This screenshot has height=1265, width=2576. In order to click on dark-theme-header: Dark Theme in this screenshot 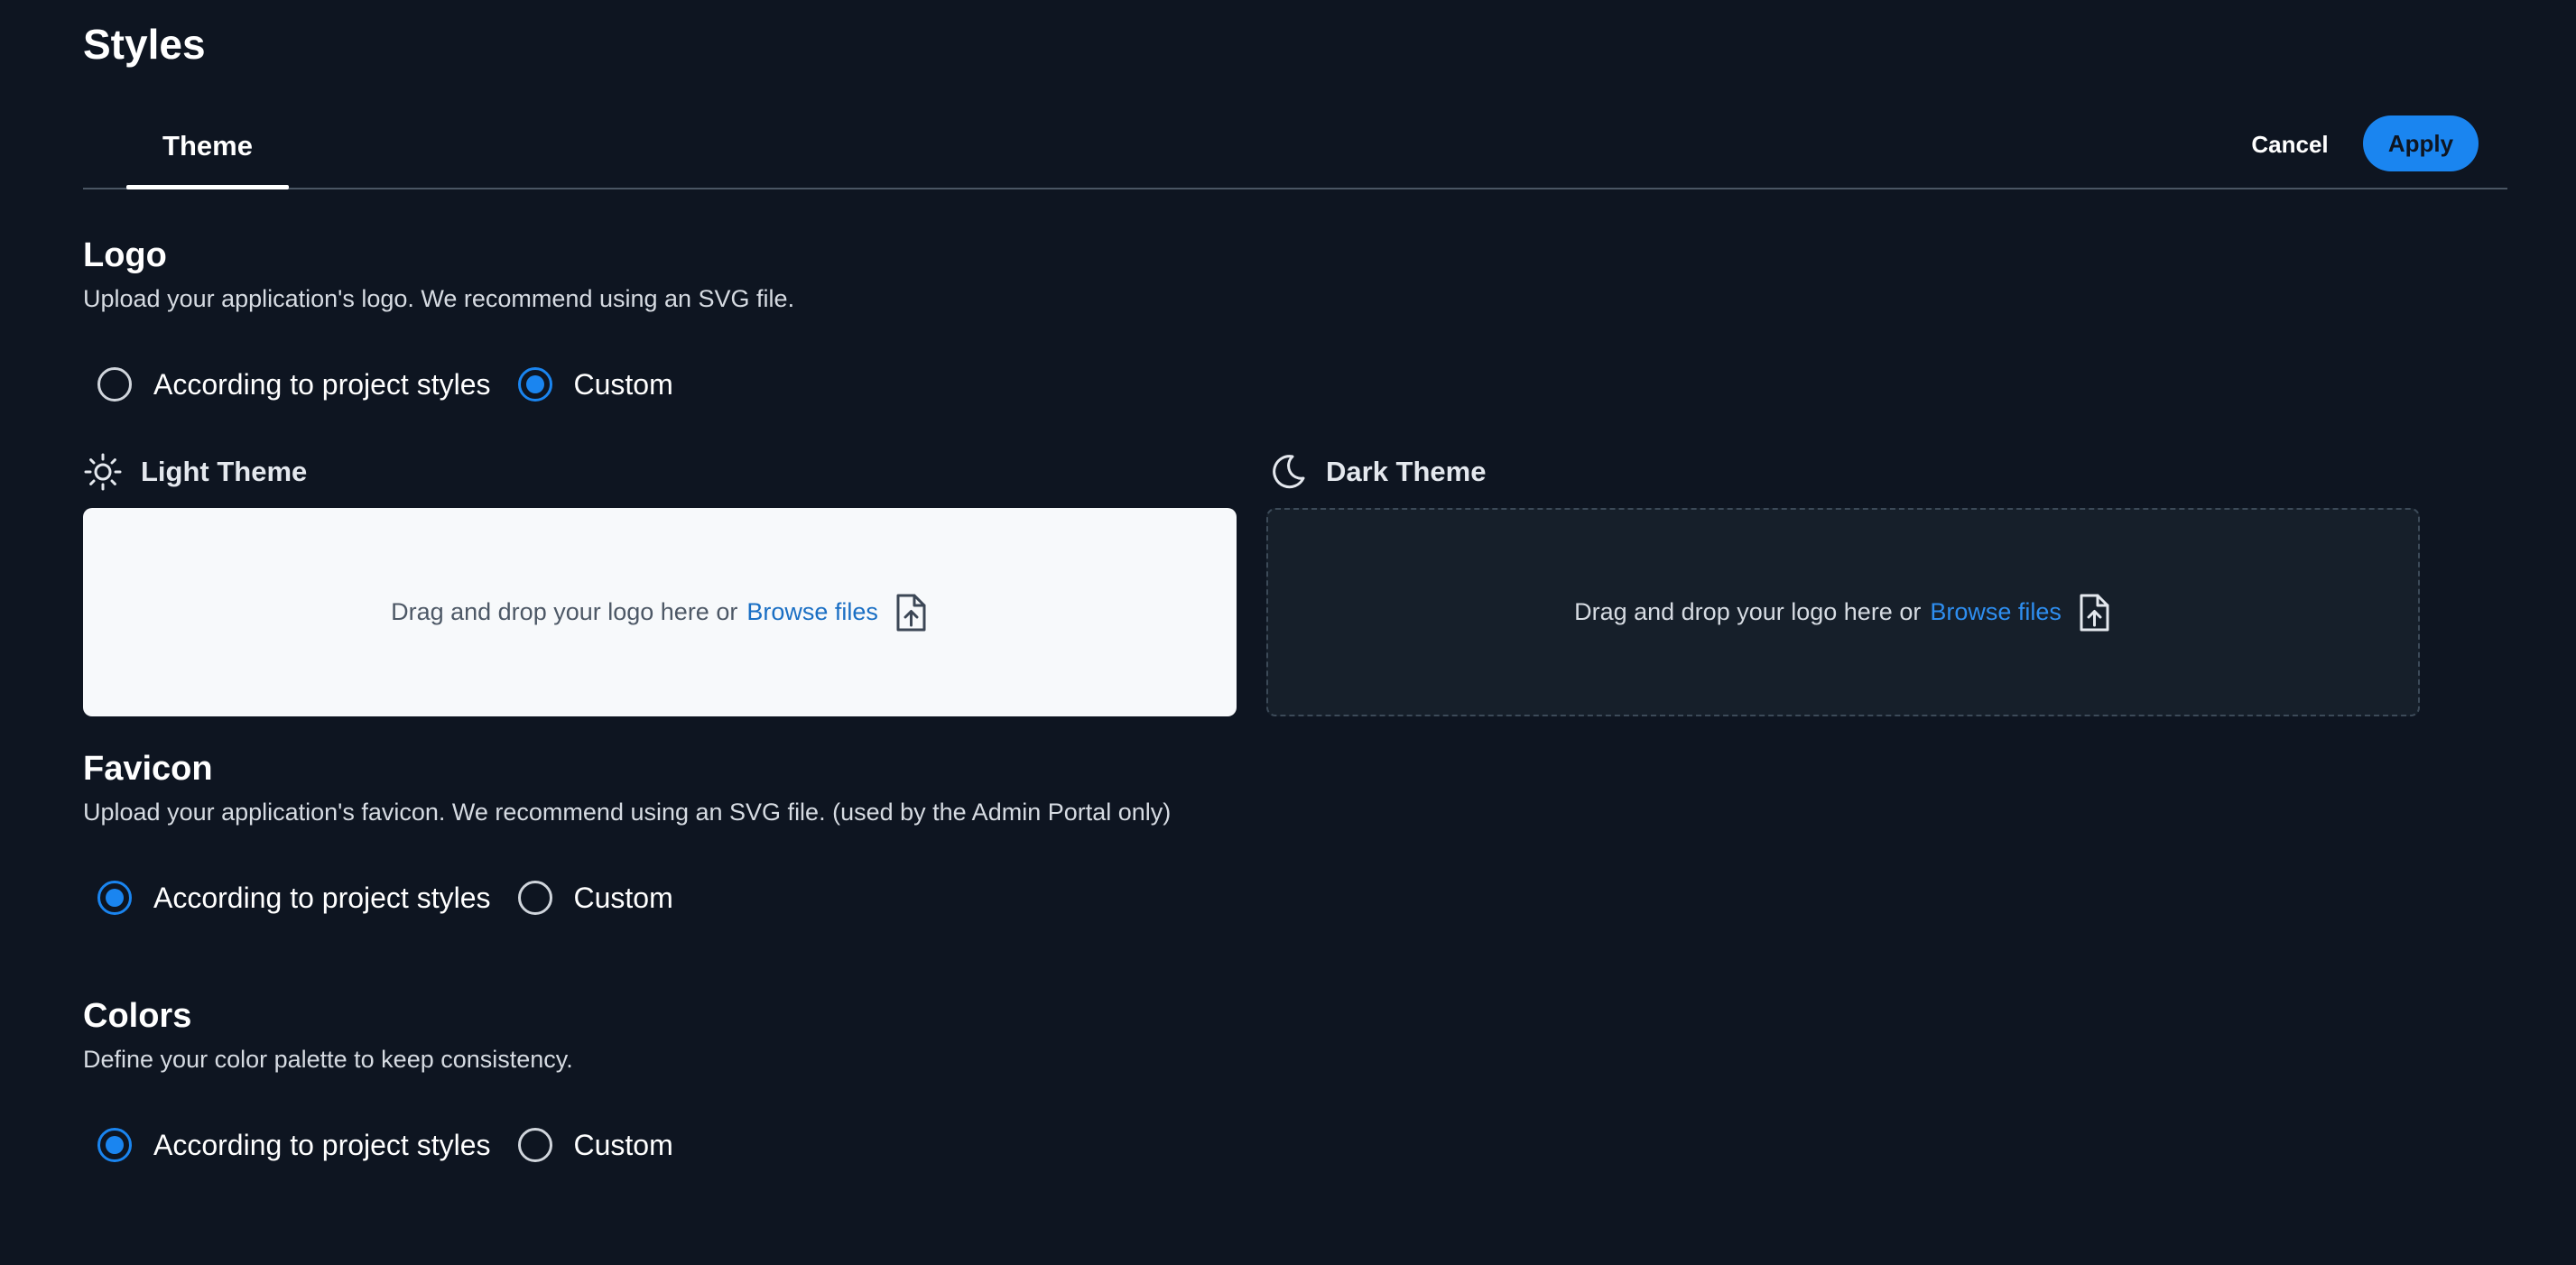, I will do `click(1377, 472)`.